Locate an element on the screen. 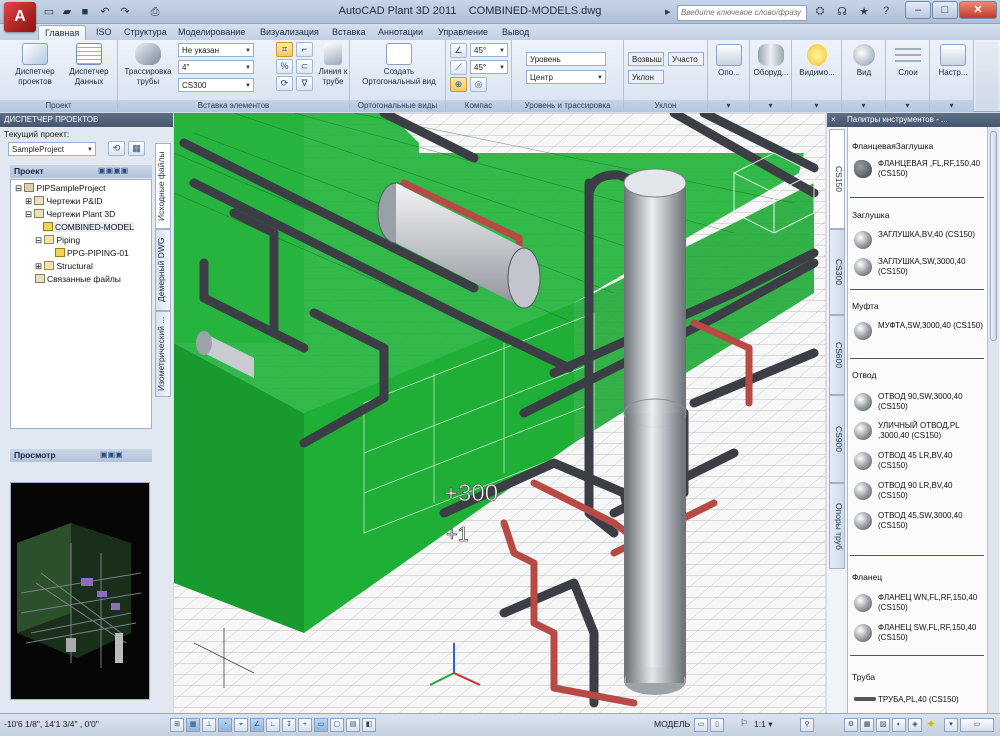 The width and height of the screenshot is (1000, 736). project-manager-button: Диспетчер проектов is located at coordinates (35, 65).